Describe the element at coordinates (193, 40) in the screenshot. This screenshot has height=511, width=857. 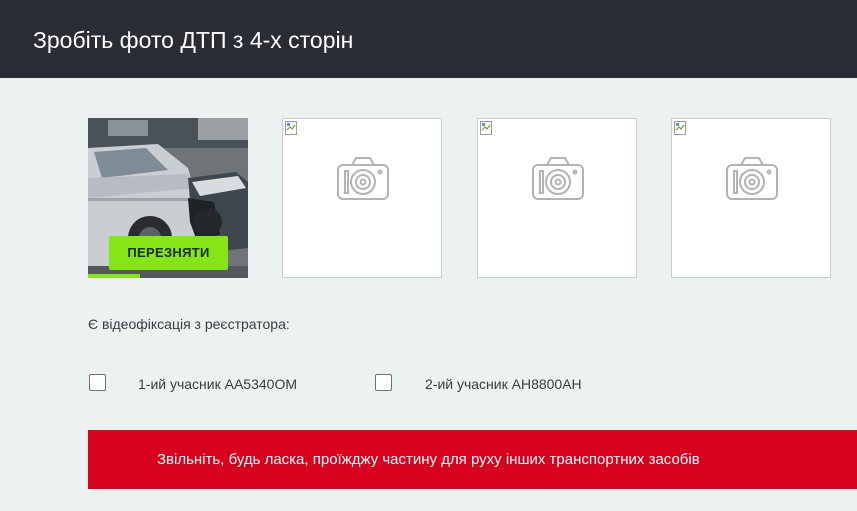
I see `page-title: Зробіть фото ДТП з 4-х сторін` at that location.